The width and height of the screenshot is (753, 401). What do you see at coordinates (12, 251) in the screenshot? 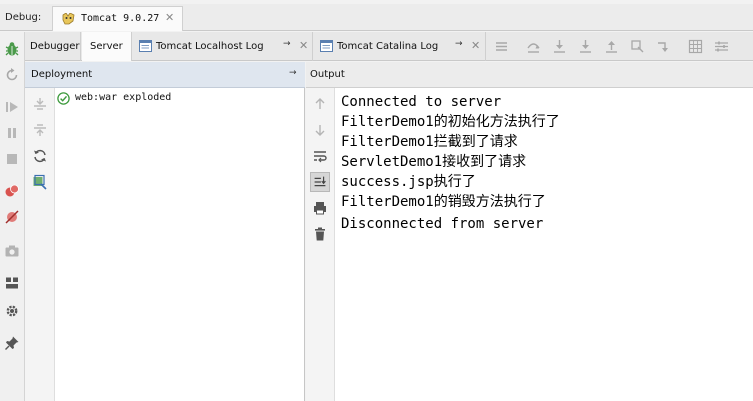
I see `camera-icon` at bounding box center [12, 251].